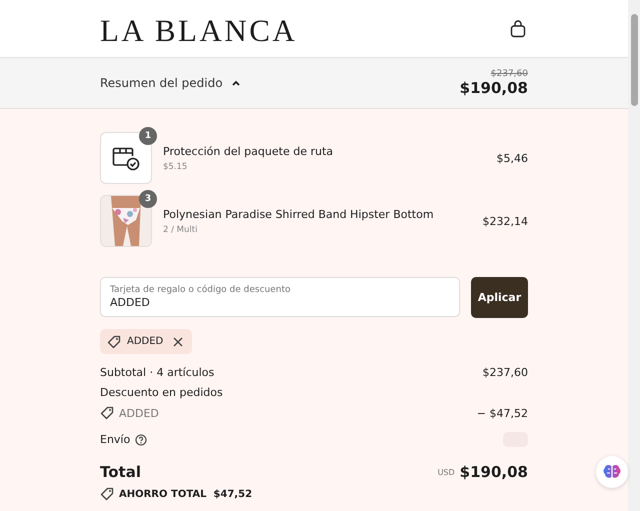 The height and width of the screenshot is (511, 640). I want to click on caret-icon, so click(235, 83).